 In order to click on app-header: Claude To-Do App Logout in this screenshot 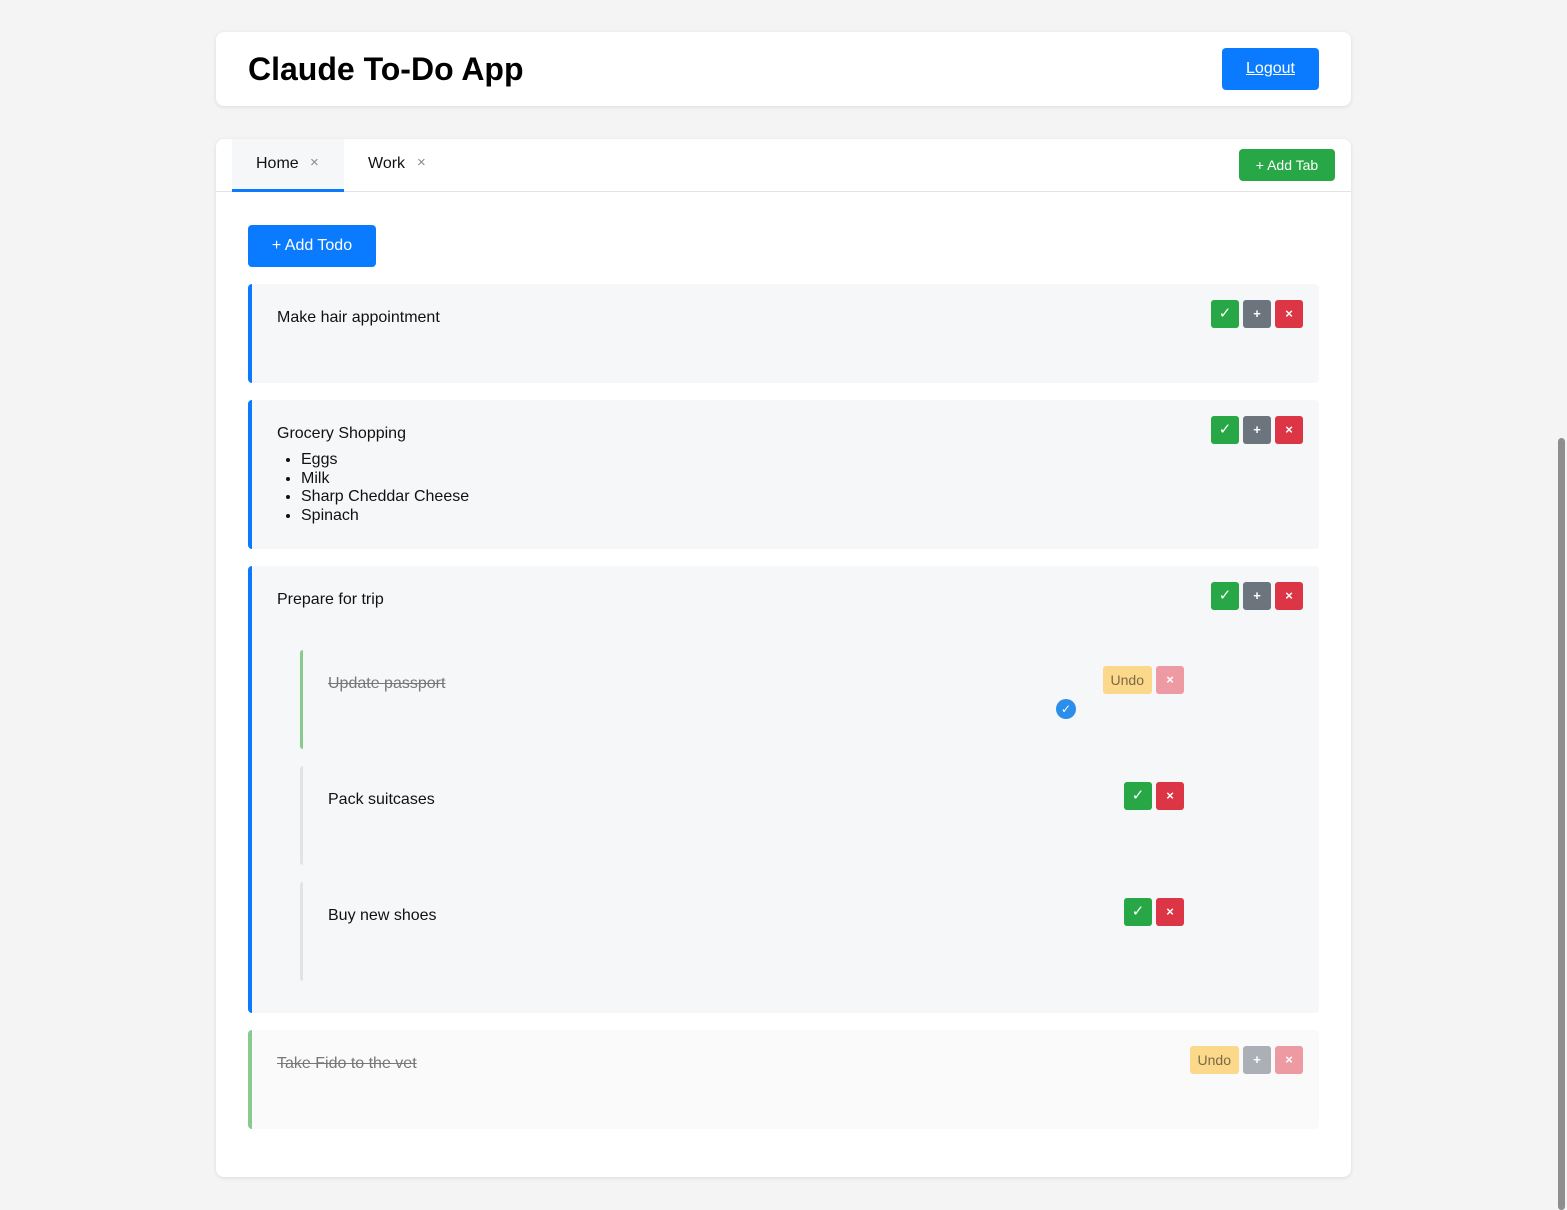, I will do `click(783, 69)`.